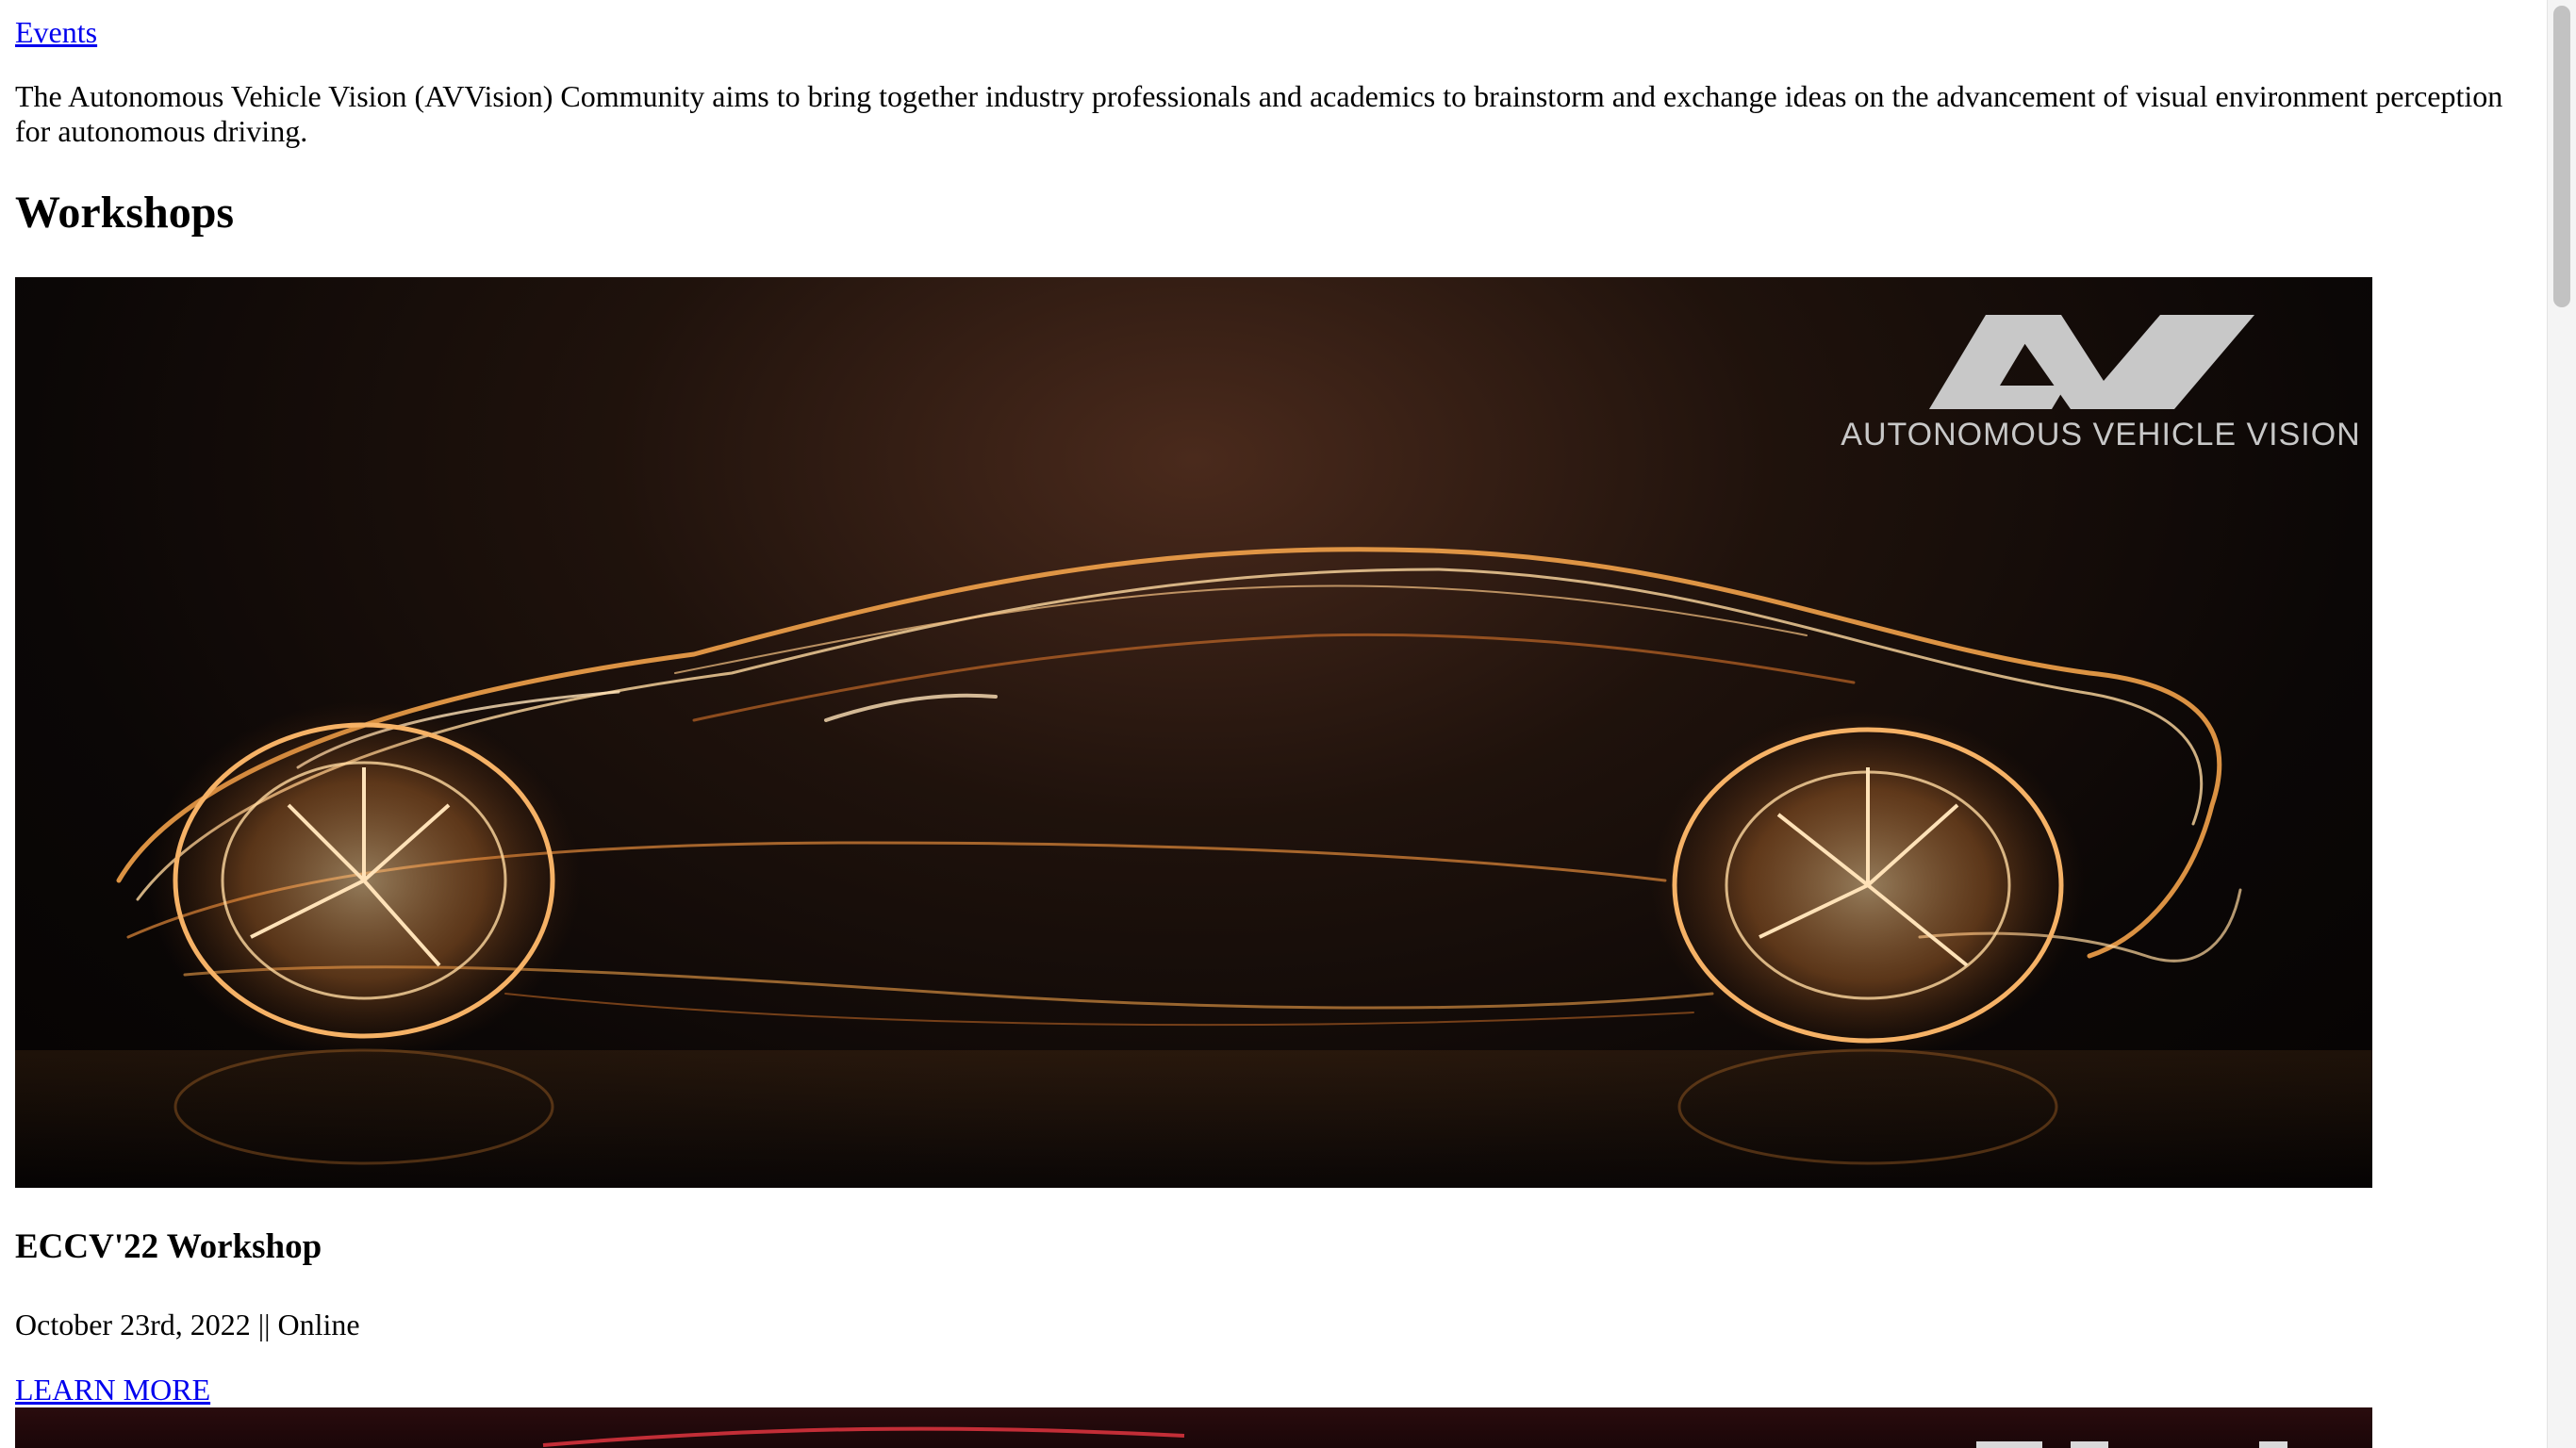 The width and height of the screenshot is (2576, 1448). What do you see at coordinates (1414, 1437) in the screenshot?
I see `next-banner-illustration` at bounding box center [1414, 1437].